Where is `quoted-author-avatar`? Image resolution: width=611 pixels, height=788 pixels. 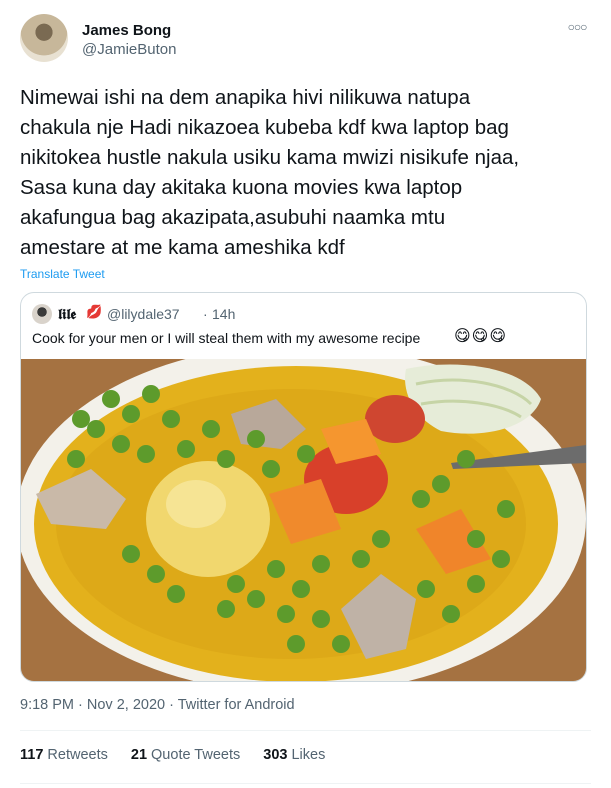 quoted-author-avatar is located at coordinates (42, 314).